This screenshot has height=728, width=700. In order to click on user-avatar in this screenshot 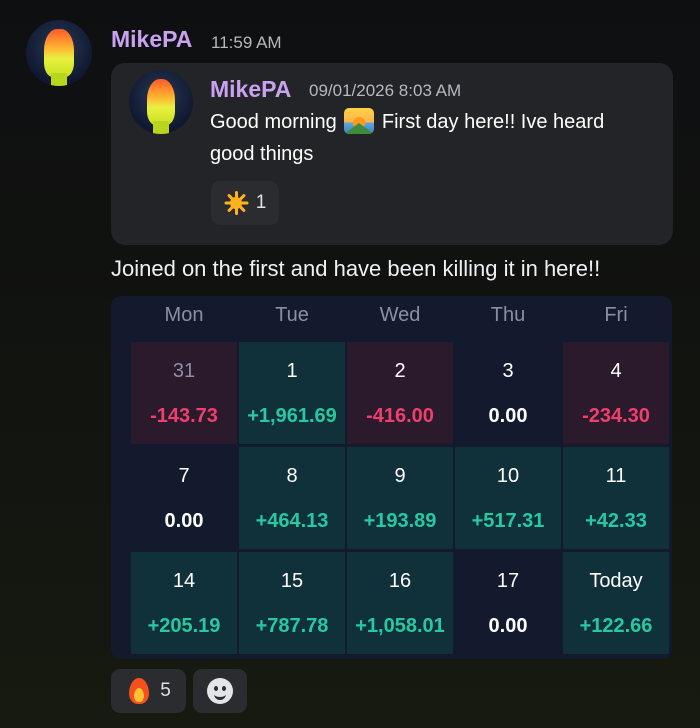, I will do `click(59, 53)`.